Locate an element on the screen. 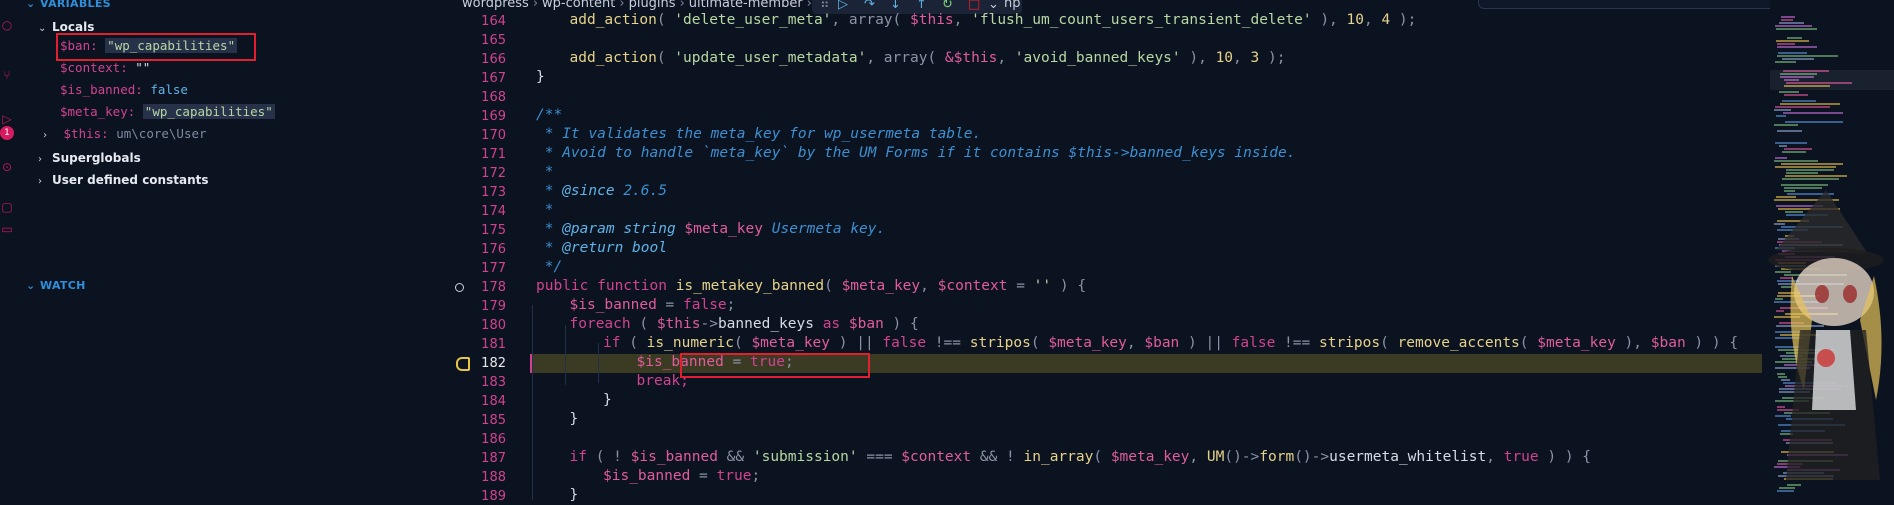 The width and height of the screenshot is (1894, 505). code-token: is_numeric is located at coordinates (690, 343).